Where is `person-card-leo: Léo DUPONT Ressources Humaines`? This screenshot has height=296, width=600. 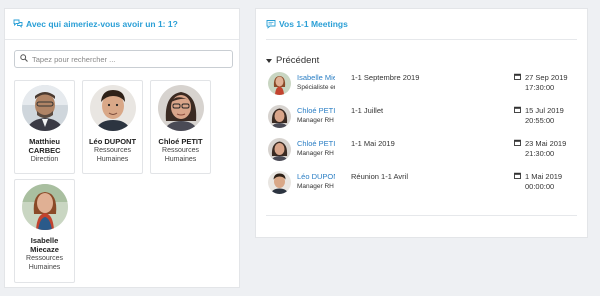
person-card-leo: Léo DUPONT Ressources Humaines is located at coordinates (112, 127).